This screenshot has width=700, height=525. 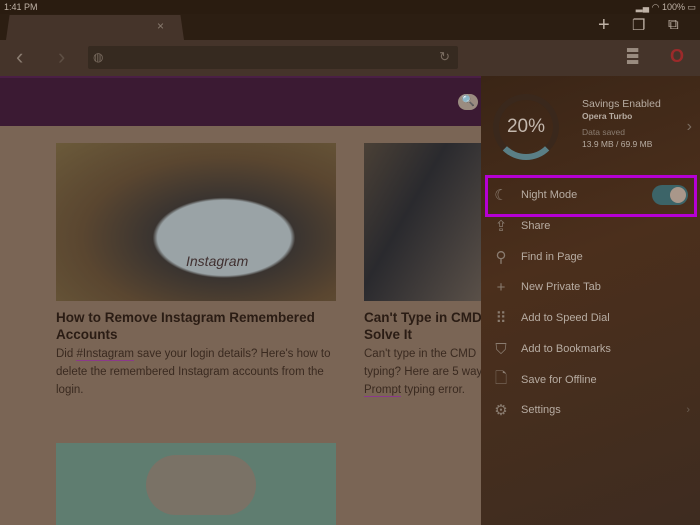 What do you see at coordinates (350, 27) in the screenshot?
I see `tab-bar: × + ❐ ⧉` at bounding box center [350, 27].